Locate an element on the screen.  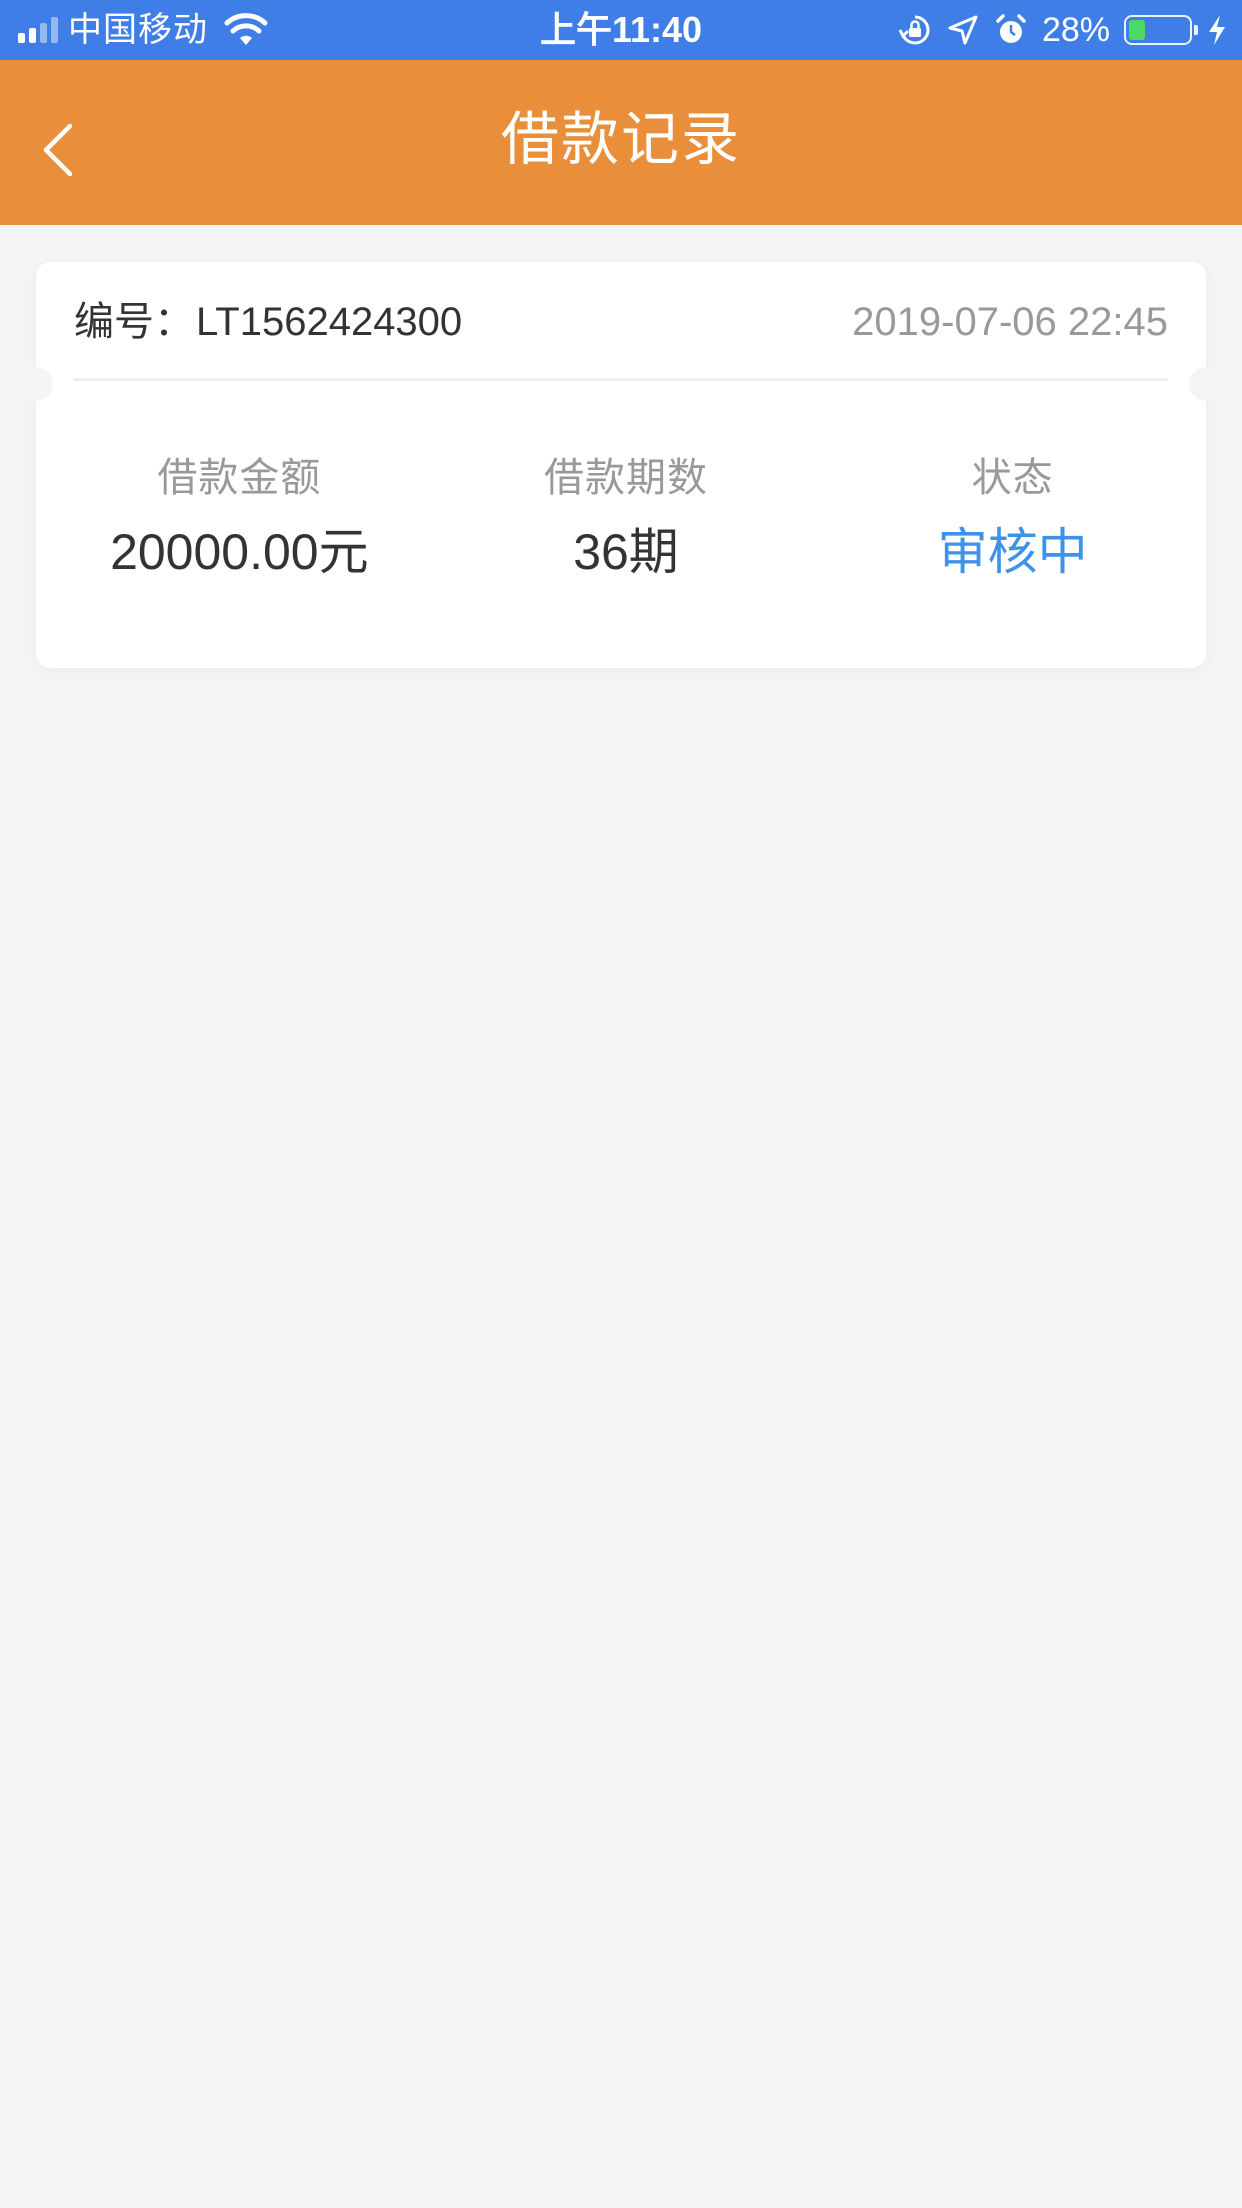
card-notch-left is located at coordinates (36, 384).